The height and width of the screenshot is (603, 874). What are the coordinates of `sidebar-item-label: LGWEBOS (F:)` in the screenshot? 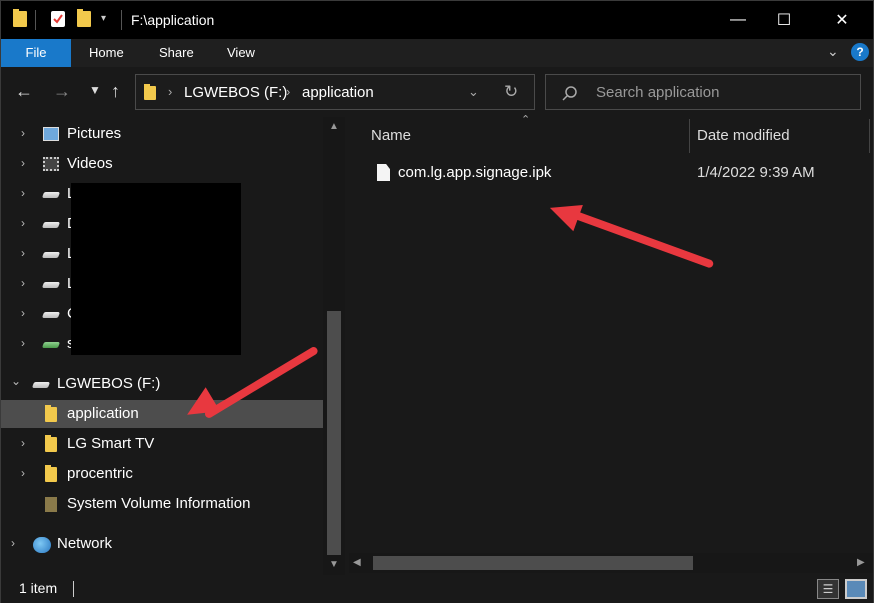 It's located at (109, 383).